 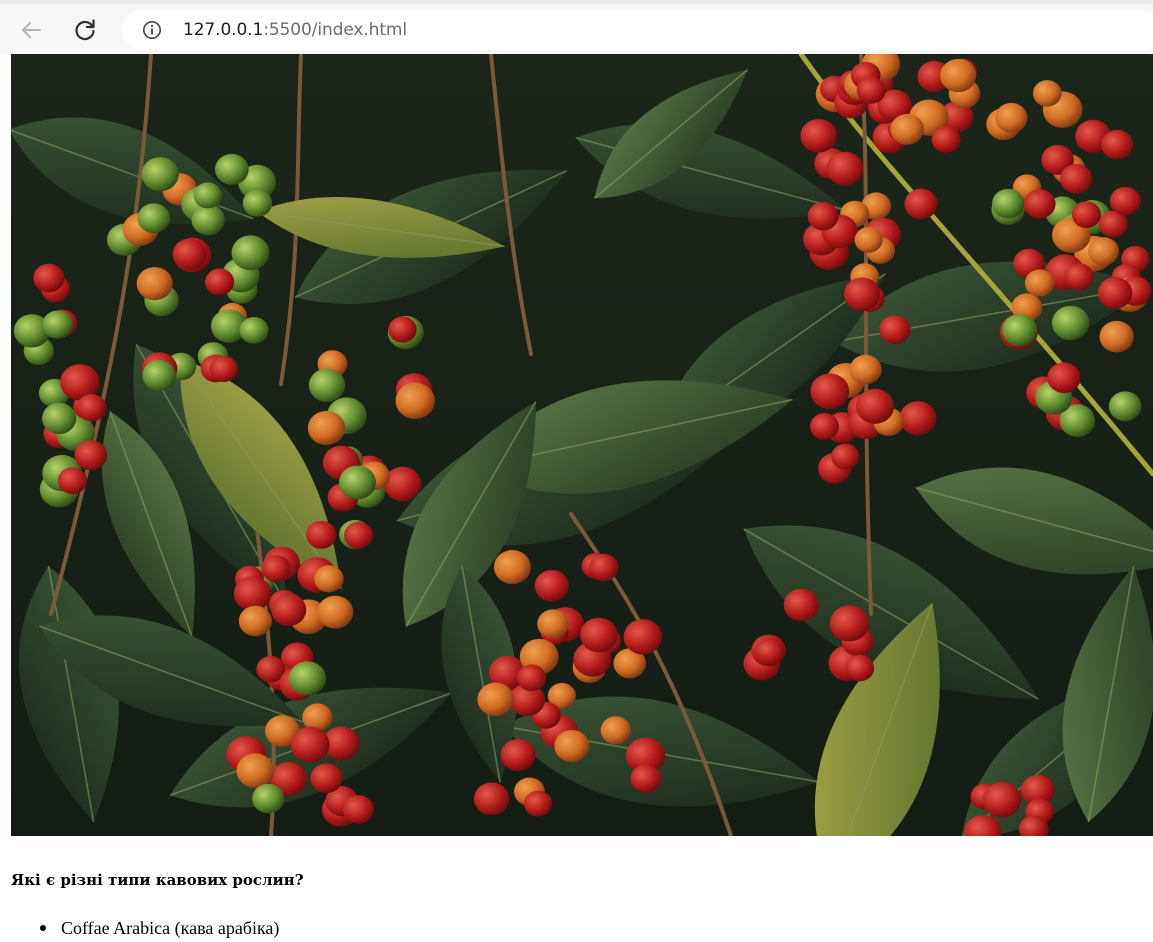 I want to click on list-item: Coffae Arabica (кава арабіка), so click(x=139, y=928).